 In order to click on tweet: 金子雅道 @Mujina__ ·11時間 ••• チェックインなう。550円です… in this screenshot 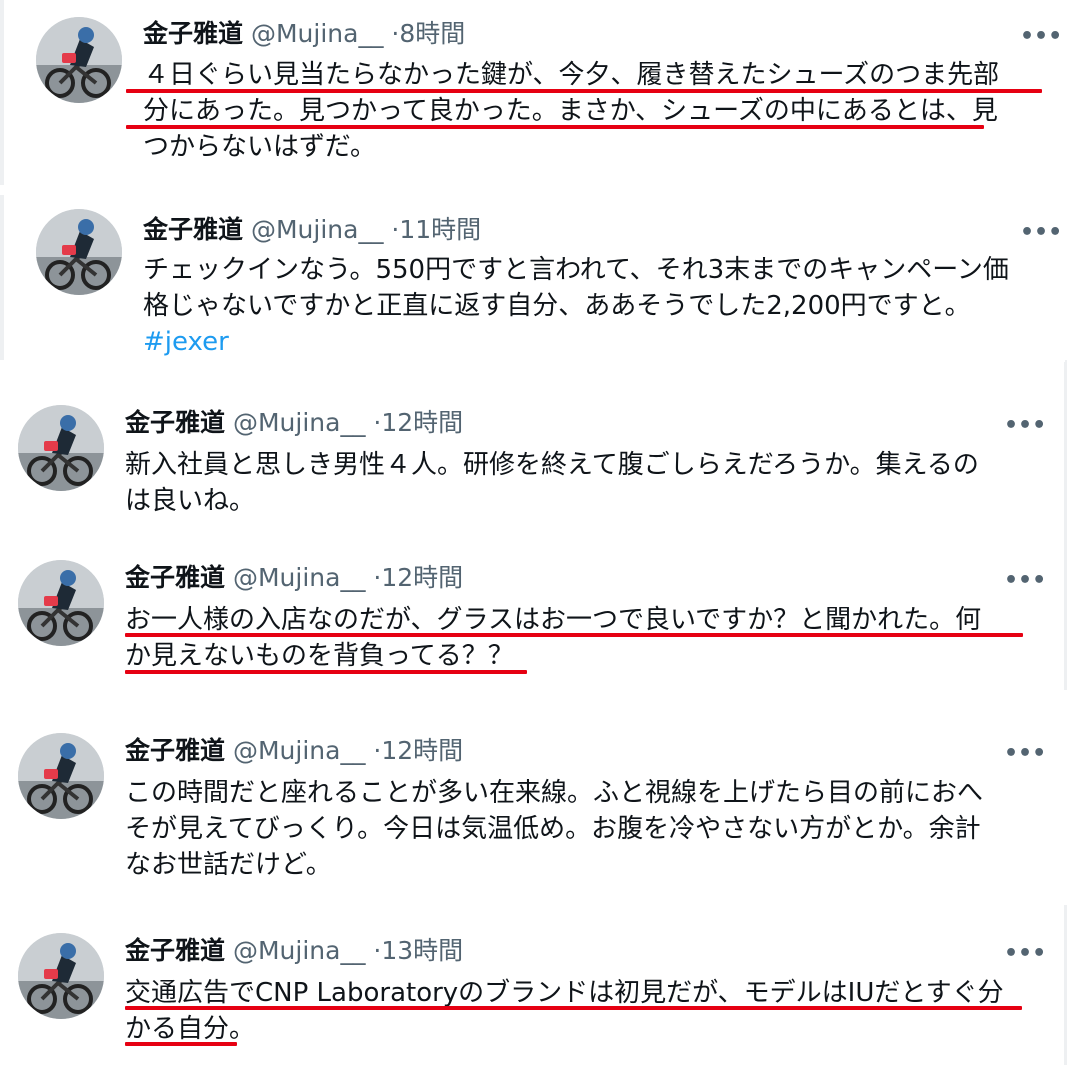, I will do `click(542, 282)`.